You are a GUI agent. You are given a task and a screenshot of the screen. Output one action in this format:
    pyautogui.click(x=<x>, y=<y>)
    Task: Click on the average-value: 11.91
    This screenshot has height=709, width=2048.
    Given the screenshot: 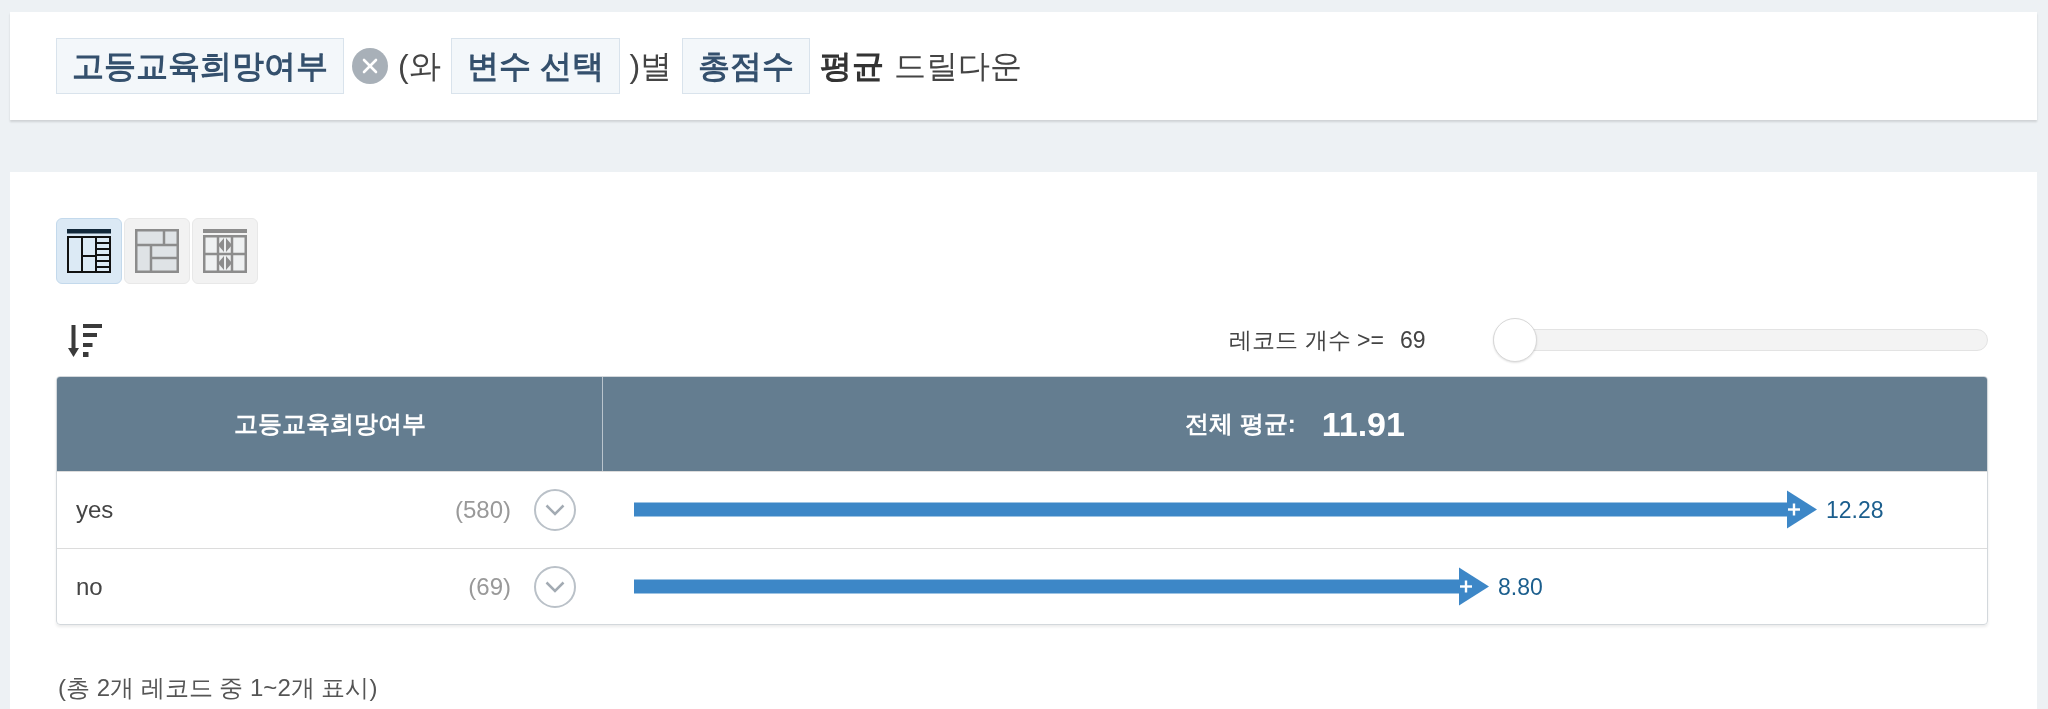 What is the action you would take?
    pyautogui.click(x=1363, y=424)
    